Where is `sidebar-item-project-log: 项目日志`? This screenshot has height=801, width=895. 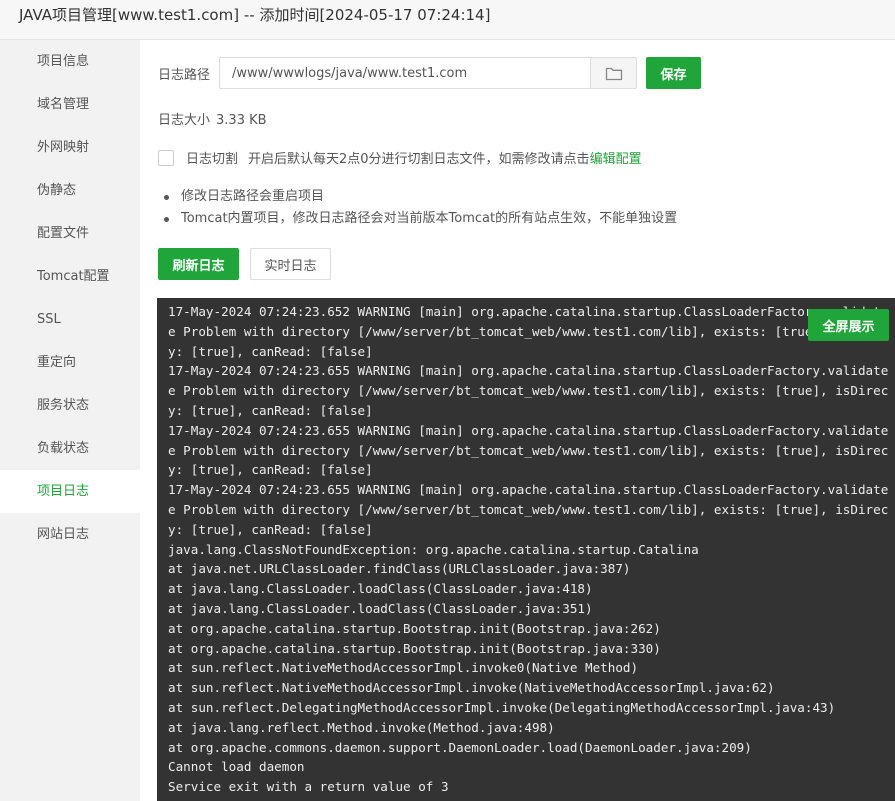 sidebar-item-project-log: 项目日志 is located at coordinates (70, 491).